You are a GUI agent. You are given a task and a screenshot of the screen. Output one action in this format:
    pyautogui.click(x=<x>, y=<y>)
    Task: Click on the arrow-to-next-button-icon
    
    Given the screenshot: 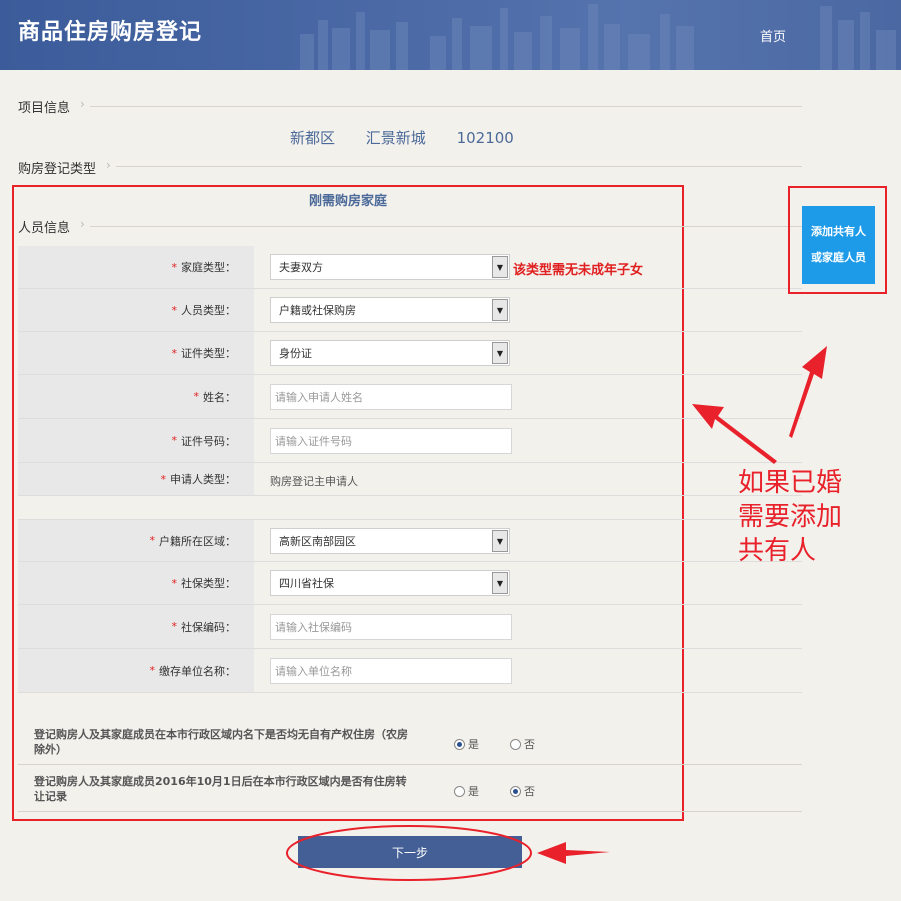 What is the action you would take?
    pyautogui.click(x=573, y=853)
    